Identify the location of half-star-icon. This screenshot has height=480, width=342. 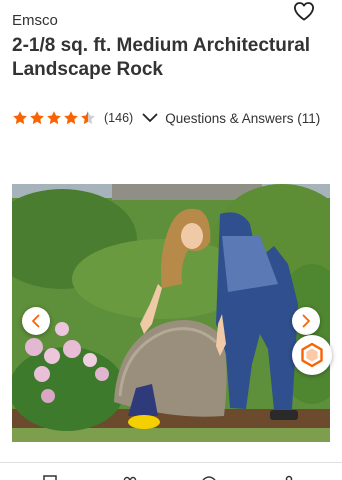
(88, 118).